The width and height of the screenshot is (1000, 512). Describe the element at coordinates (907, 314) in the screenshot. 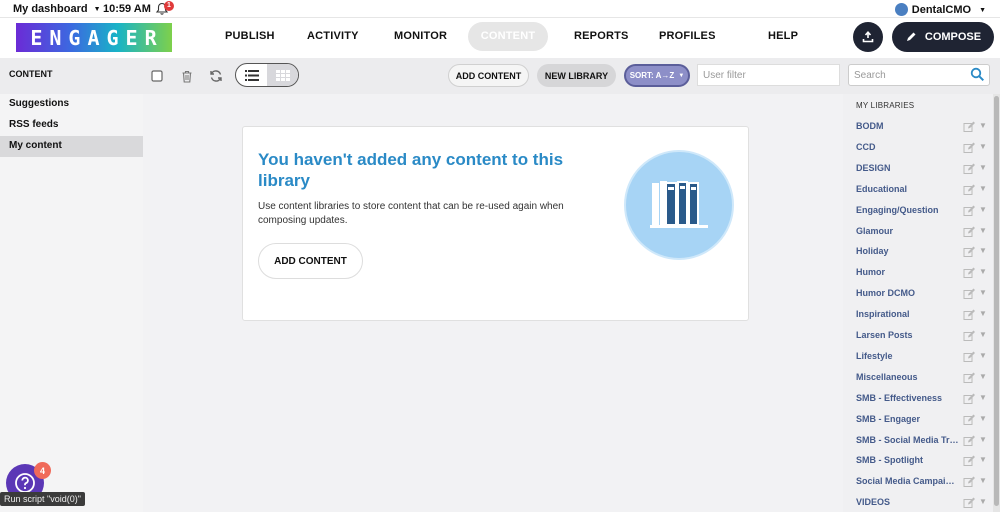

I see `library-name: Inspirational` at that location.